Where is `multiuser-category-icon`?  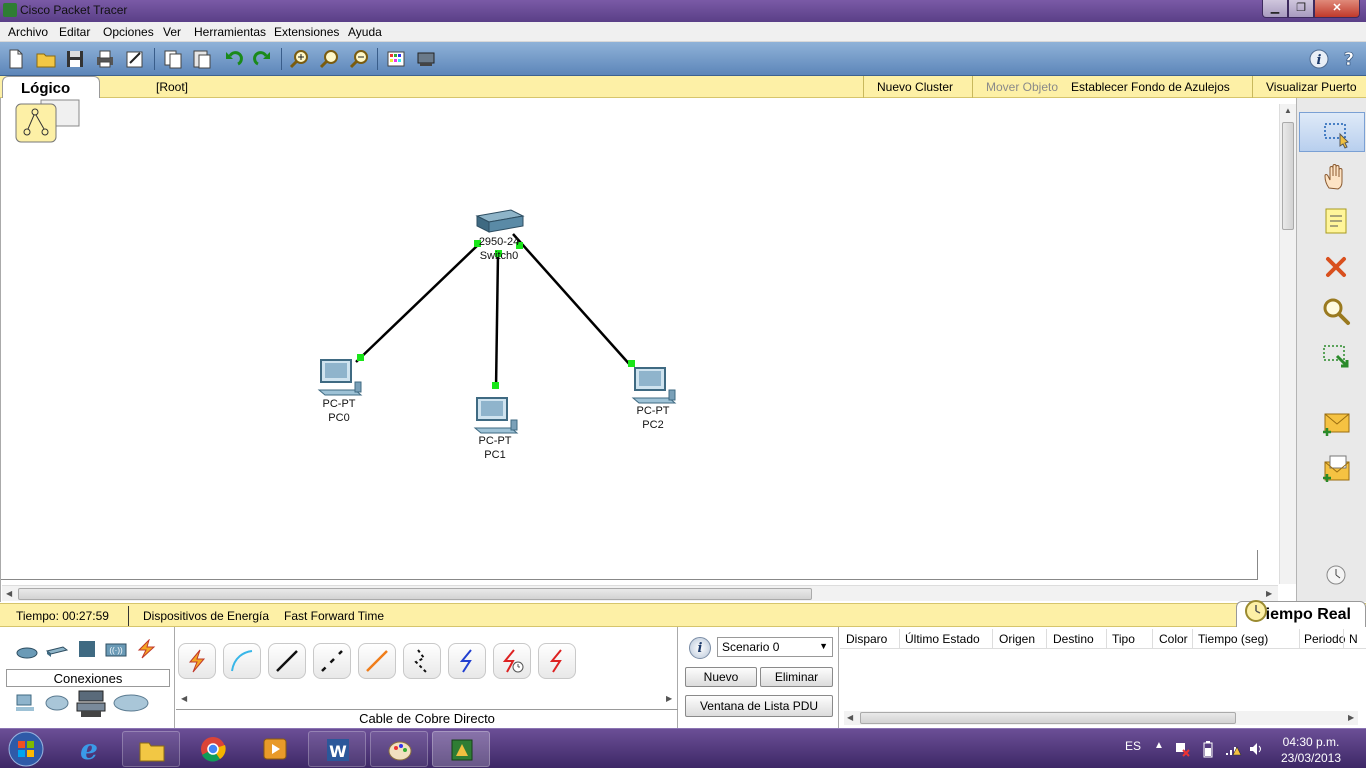
multiuser-category-icon is located at coordinates (131, 703).